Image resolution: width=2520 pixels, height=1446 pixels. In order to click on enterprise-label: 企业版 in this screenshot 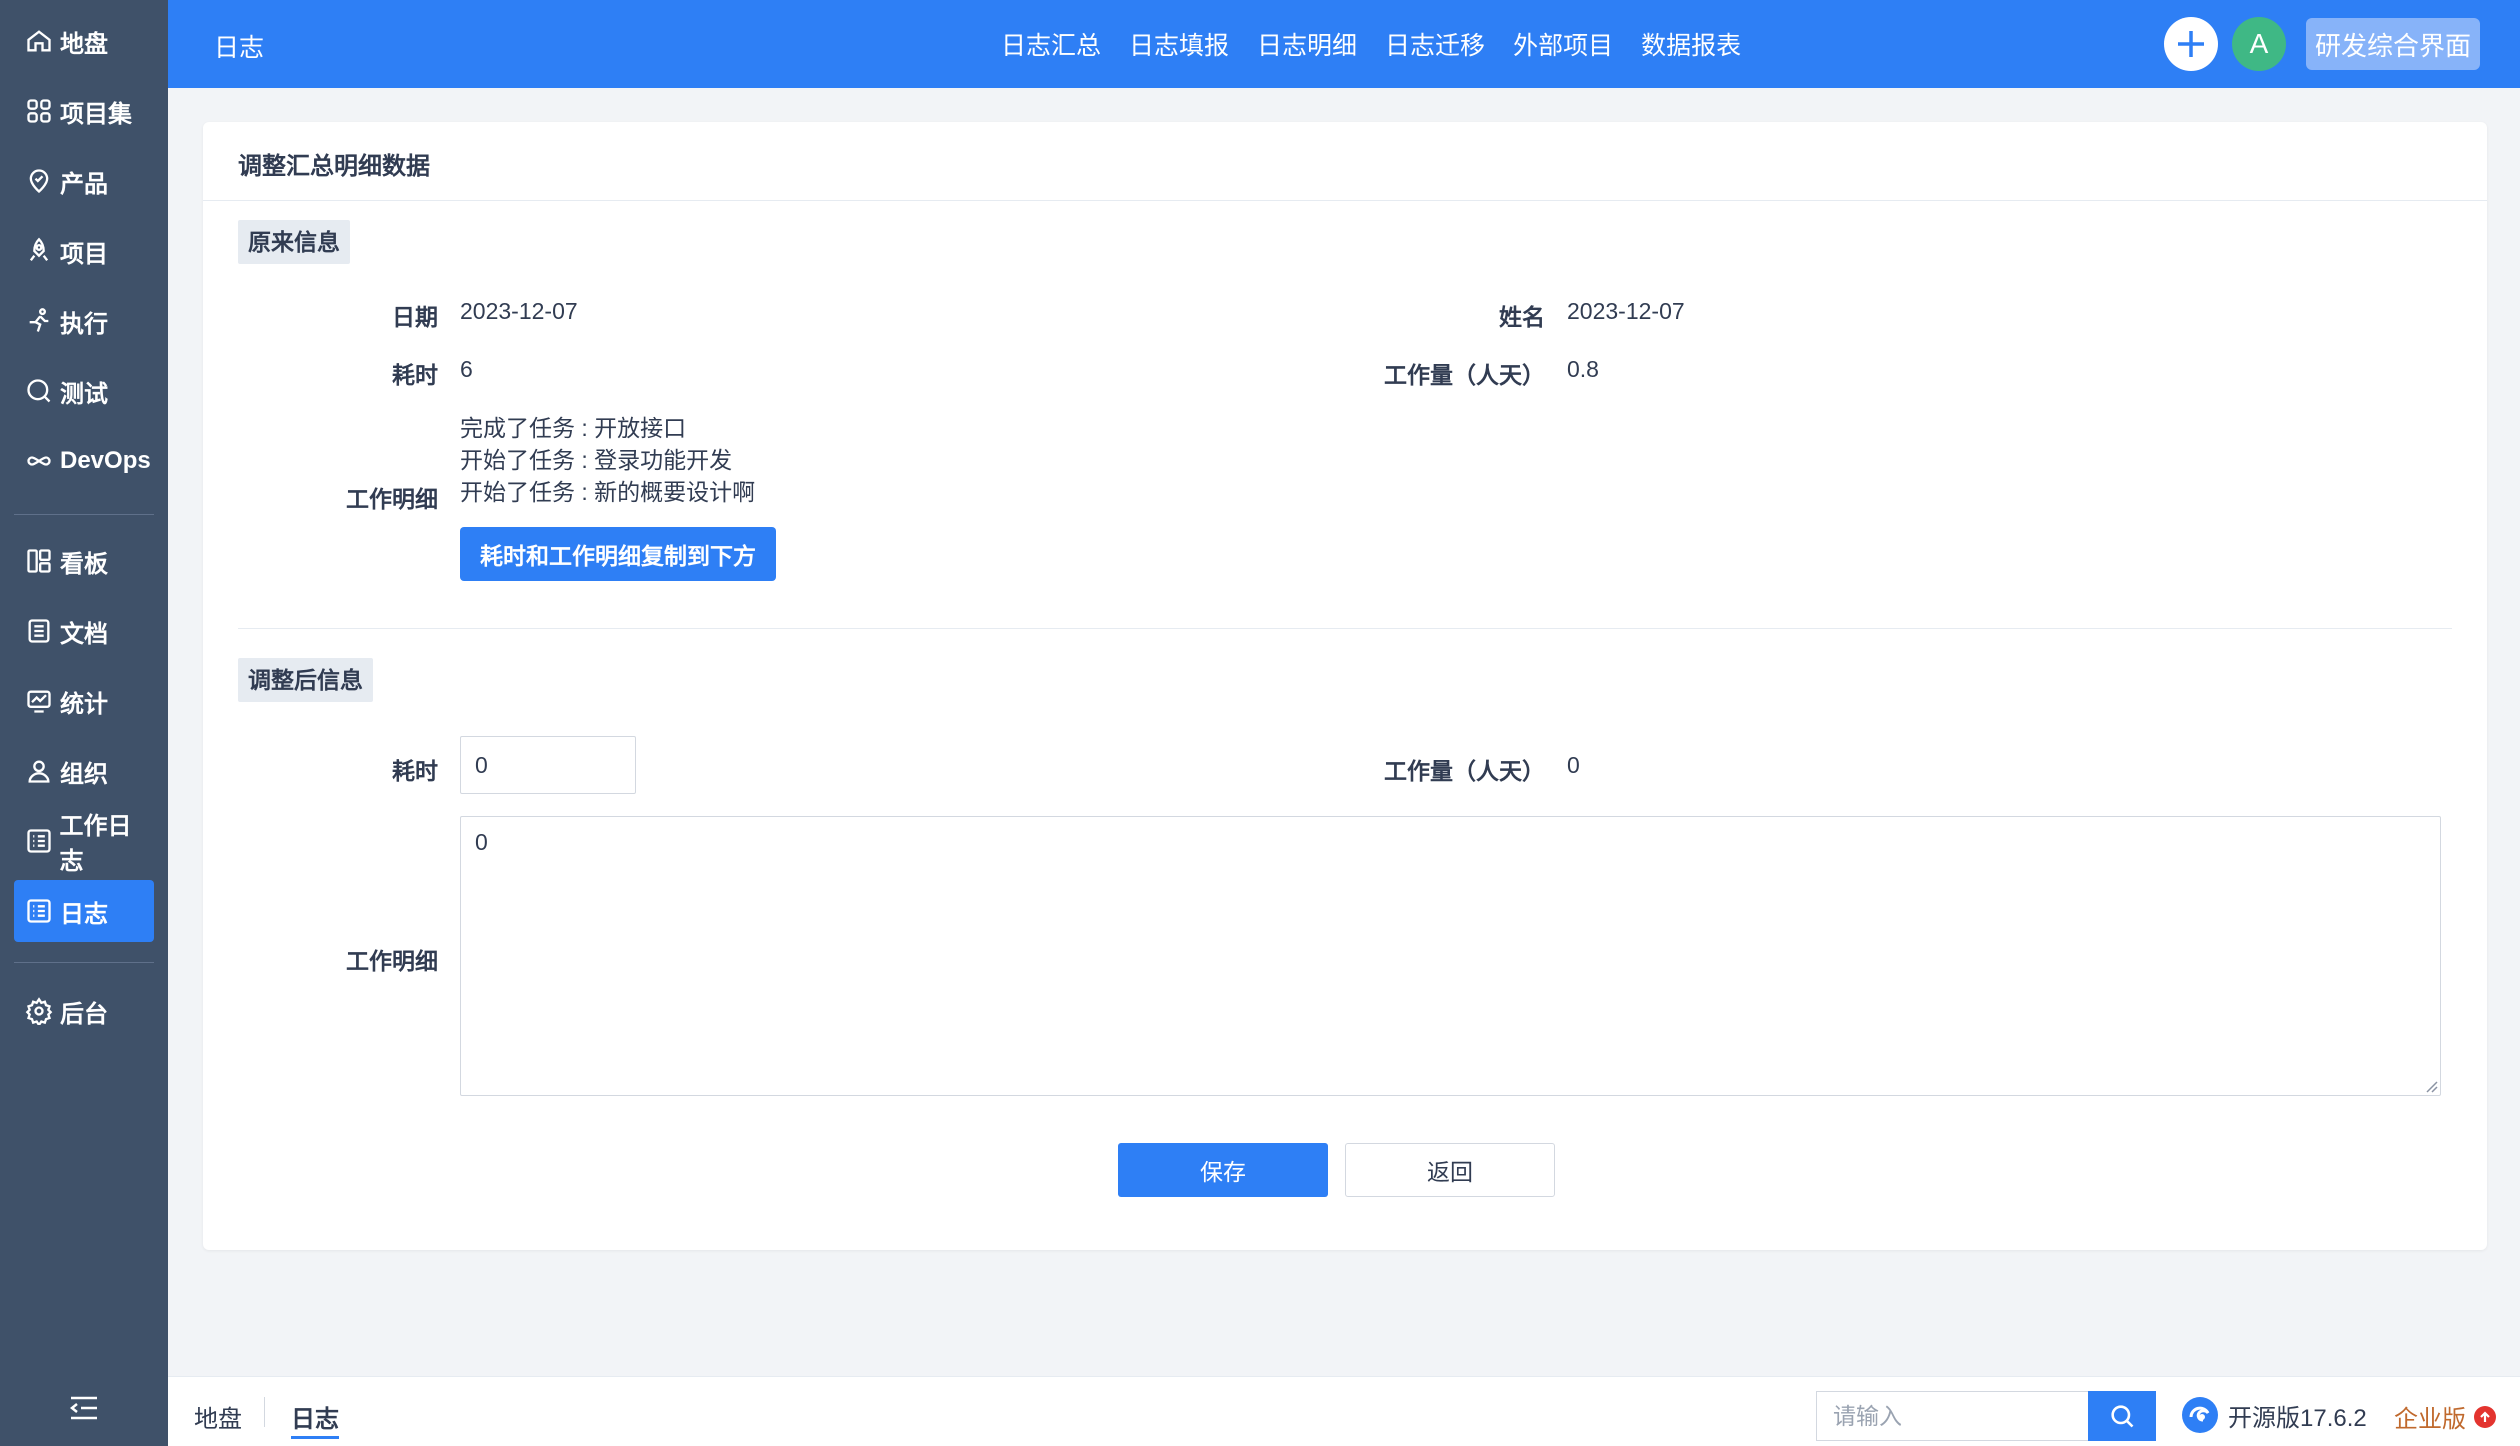, I will do `click(2430, 1419)`.